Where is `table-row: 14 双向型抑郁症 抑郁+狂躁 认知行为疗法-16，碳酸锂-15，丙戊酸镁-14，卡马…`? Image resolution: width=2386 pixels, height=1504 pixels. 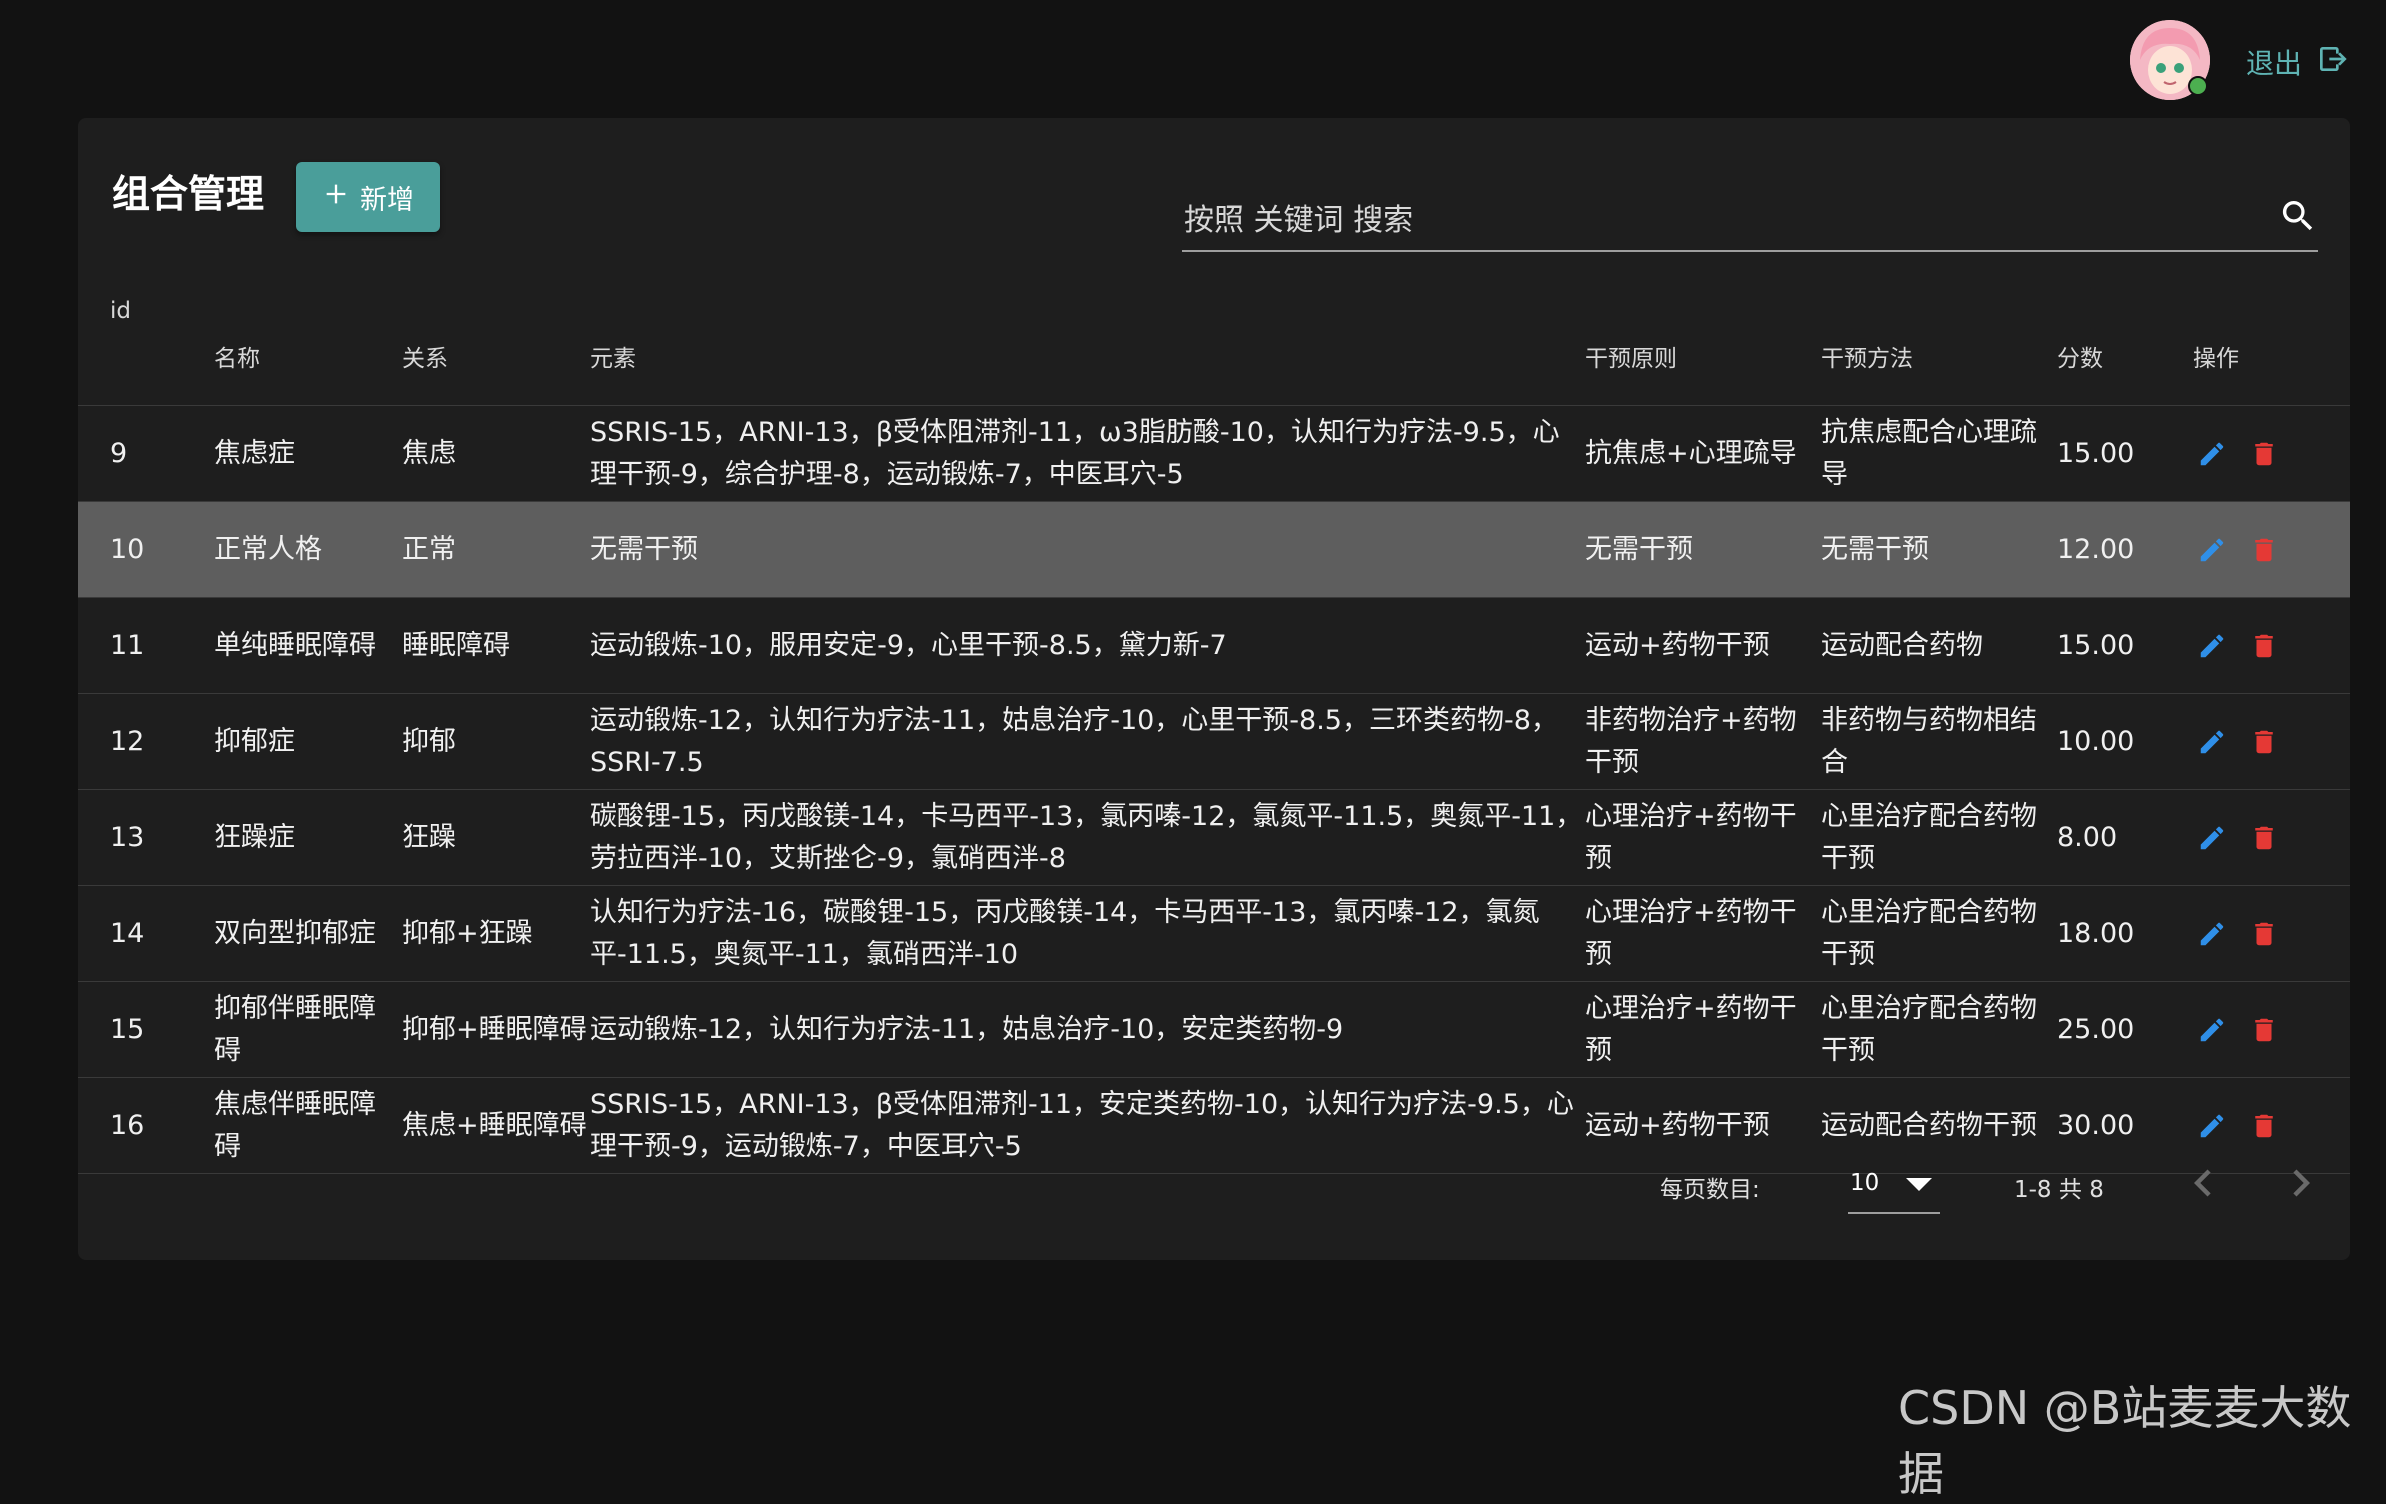
table-row: 14 双向型抑郁症 抑郁+狂躁 认知行为疗法-16，碳酸锂-15，丙戊酸镁-14，卡马… is located at coordinates (1214, 933).